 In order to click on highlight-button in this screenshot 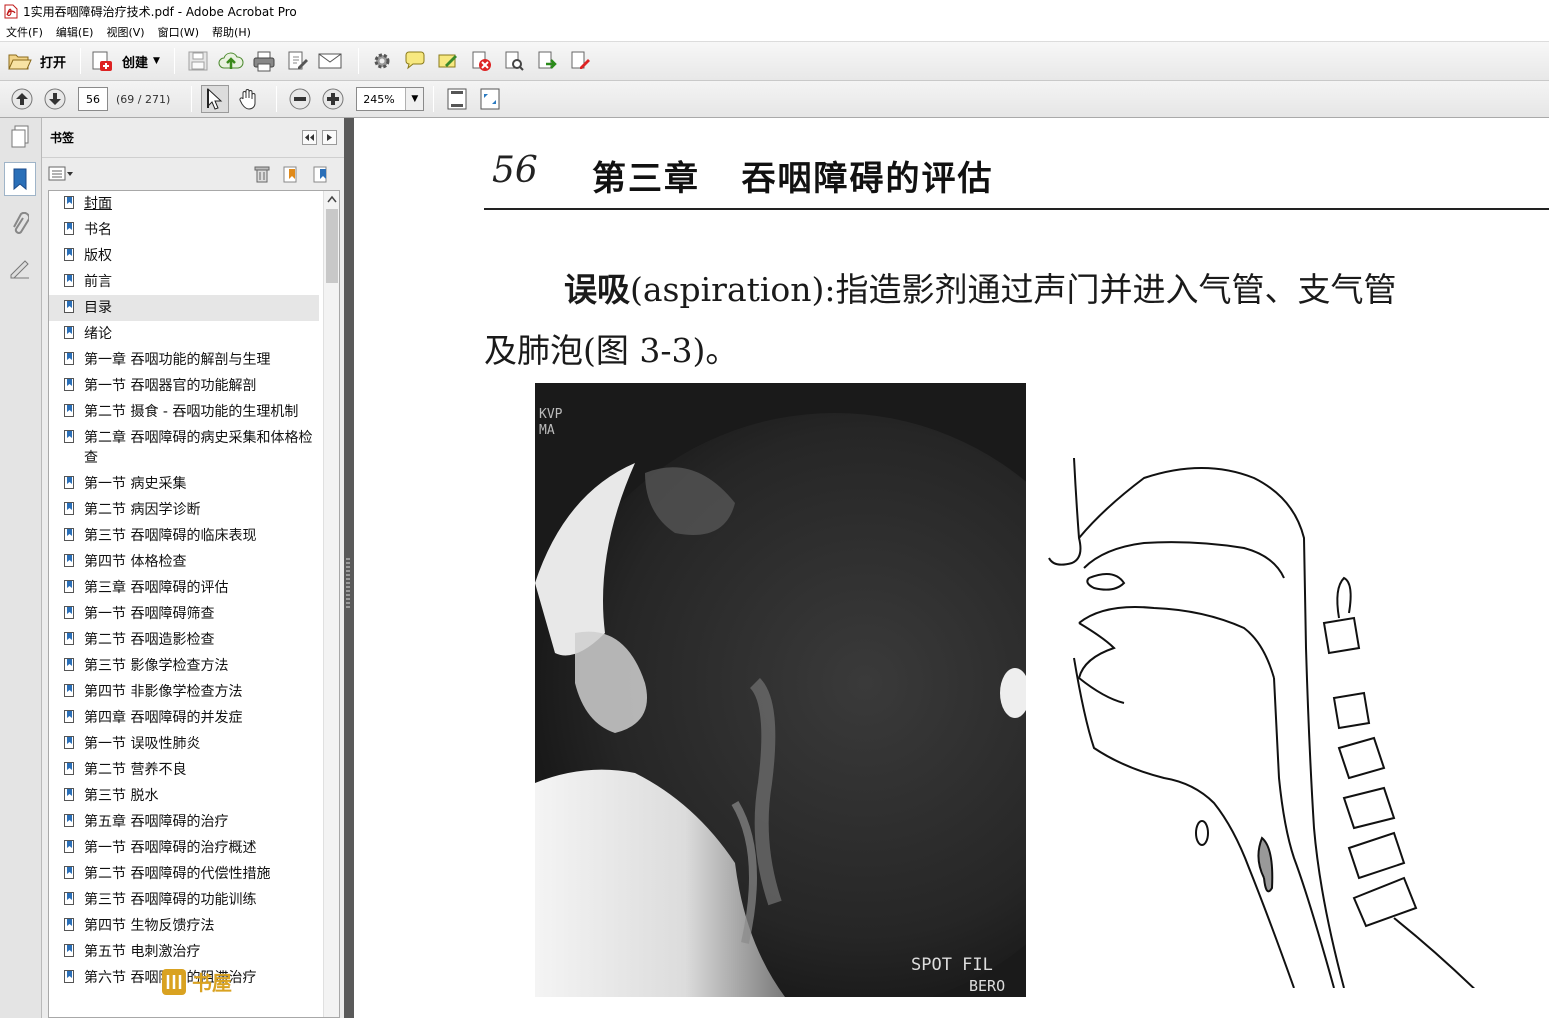, I will do `click(448, 61)`.